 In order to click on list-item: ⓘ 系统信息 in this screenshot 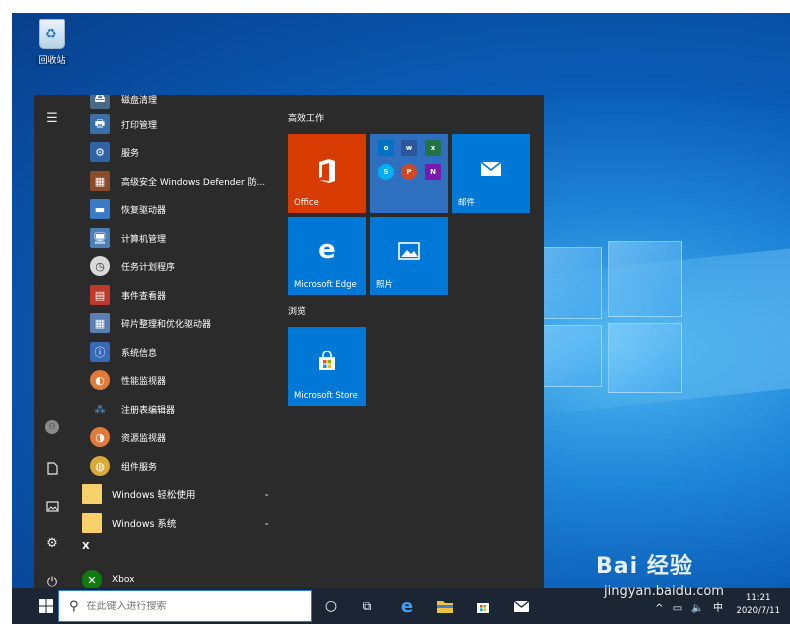, I will do `click(170, 352)`.